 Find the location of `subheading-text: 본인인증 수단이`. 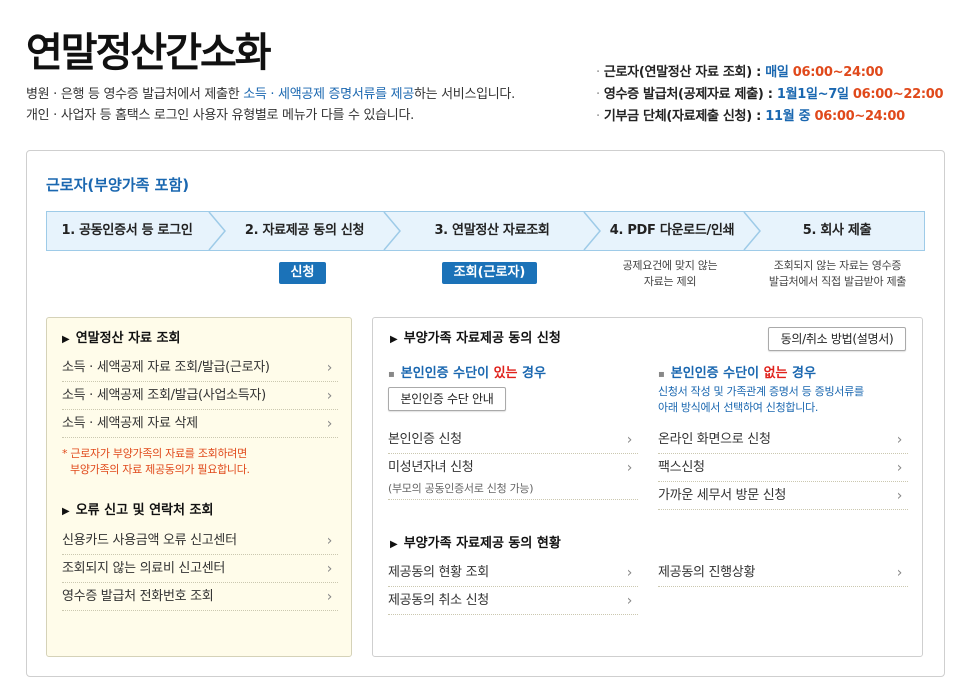

subheading-text: 본인인증 수단이 is located at coordinates (447, 373).